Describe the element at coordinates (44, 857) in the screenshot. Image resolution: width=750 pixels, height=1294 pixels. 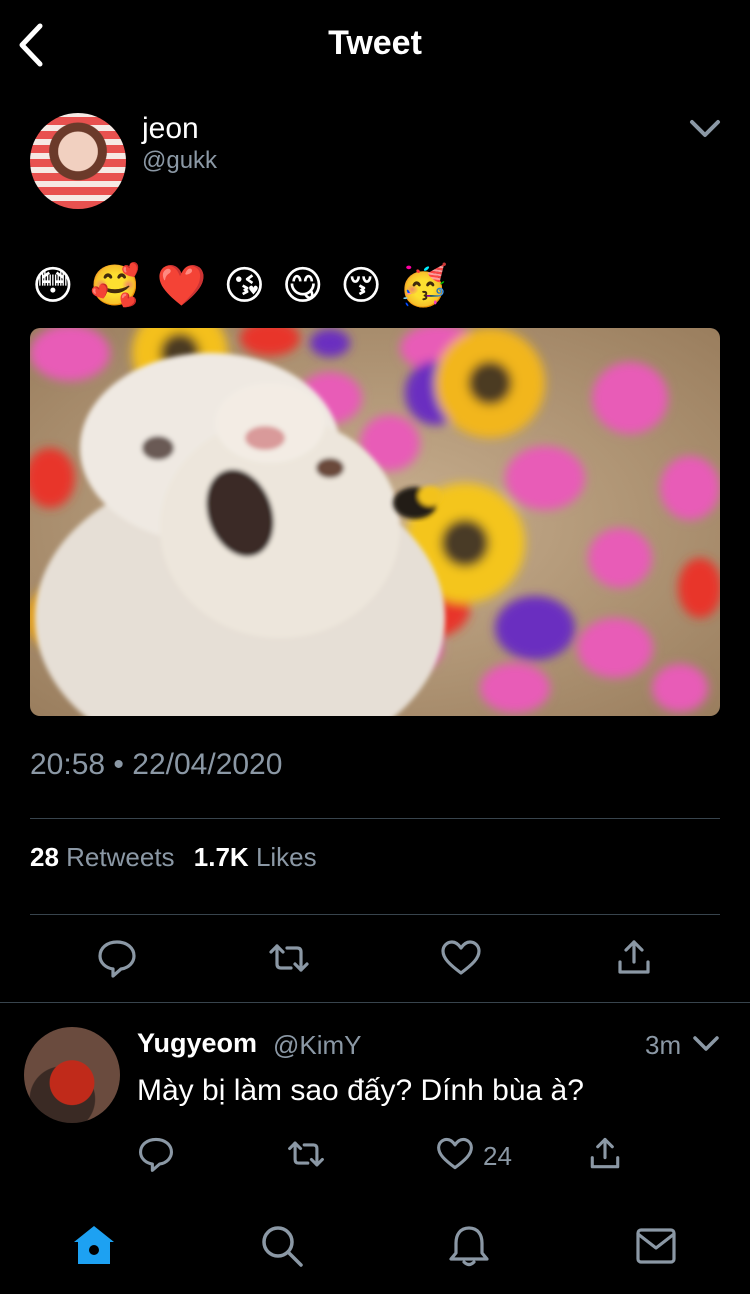
I see `retweets-count: 28` at that location.